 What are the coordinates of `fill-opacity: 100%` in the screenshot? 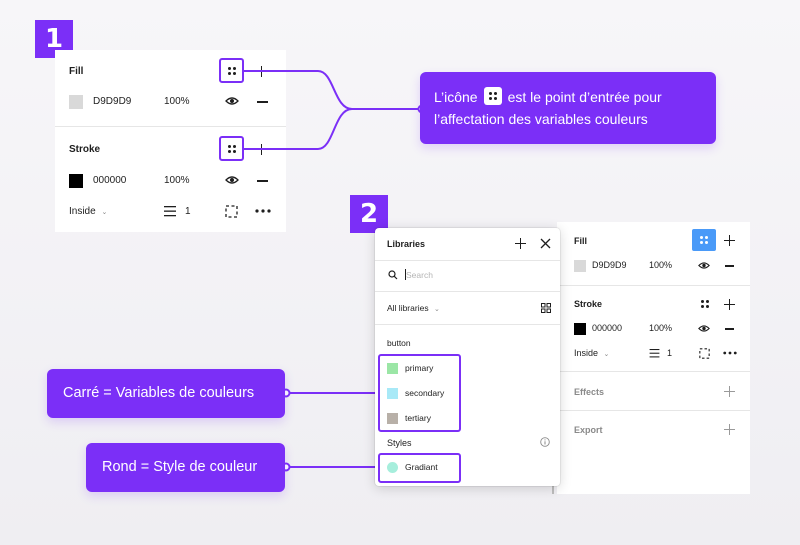 It's located at (660, 265).